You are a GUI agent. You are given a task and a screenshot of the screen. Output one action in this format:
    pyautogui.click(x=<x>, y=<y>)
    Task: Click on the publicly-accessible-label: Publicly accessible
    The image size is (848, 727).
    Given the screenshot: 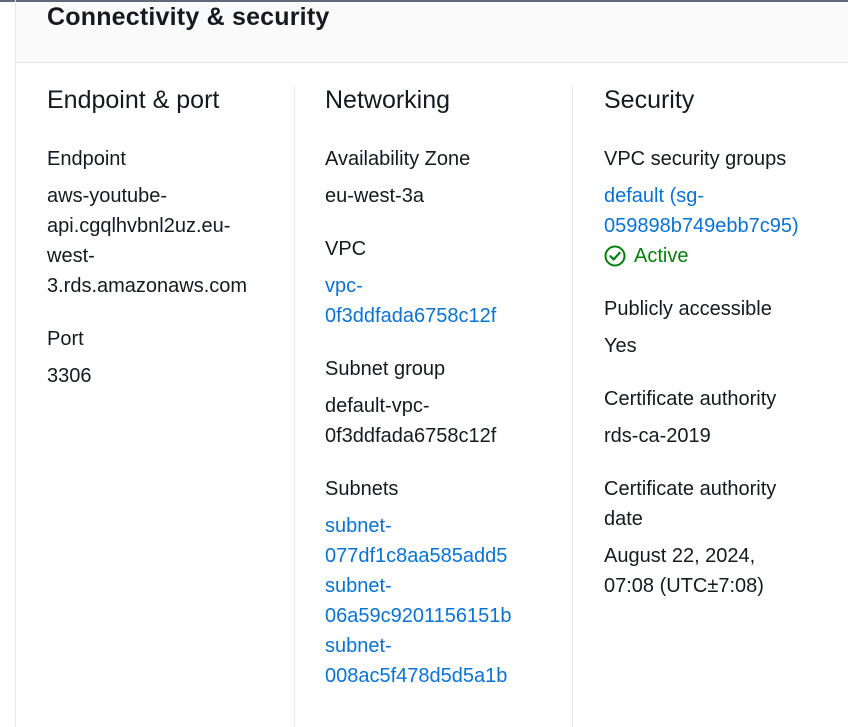 What is the action you would take?
    pyautogui.click(x=688, y=309)
    